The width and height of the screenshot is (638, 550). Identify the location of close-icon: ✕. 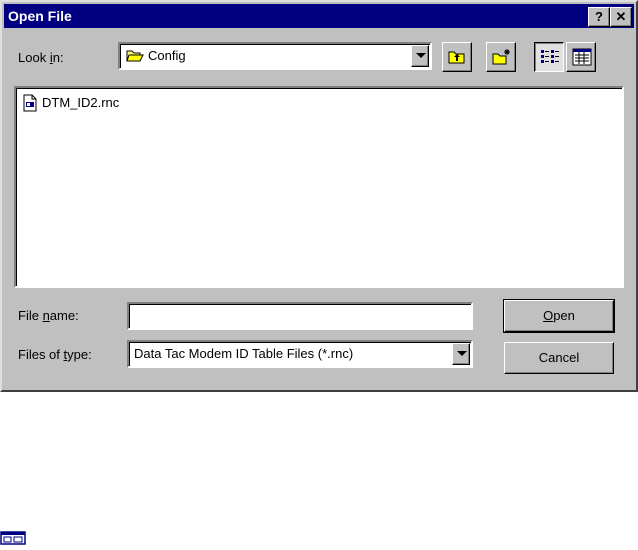
(621, 16).